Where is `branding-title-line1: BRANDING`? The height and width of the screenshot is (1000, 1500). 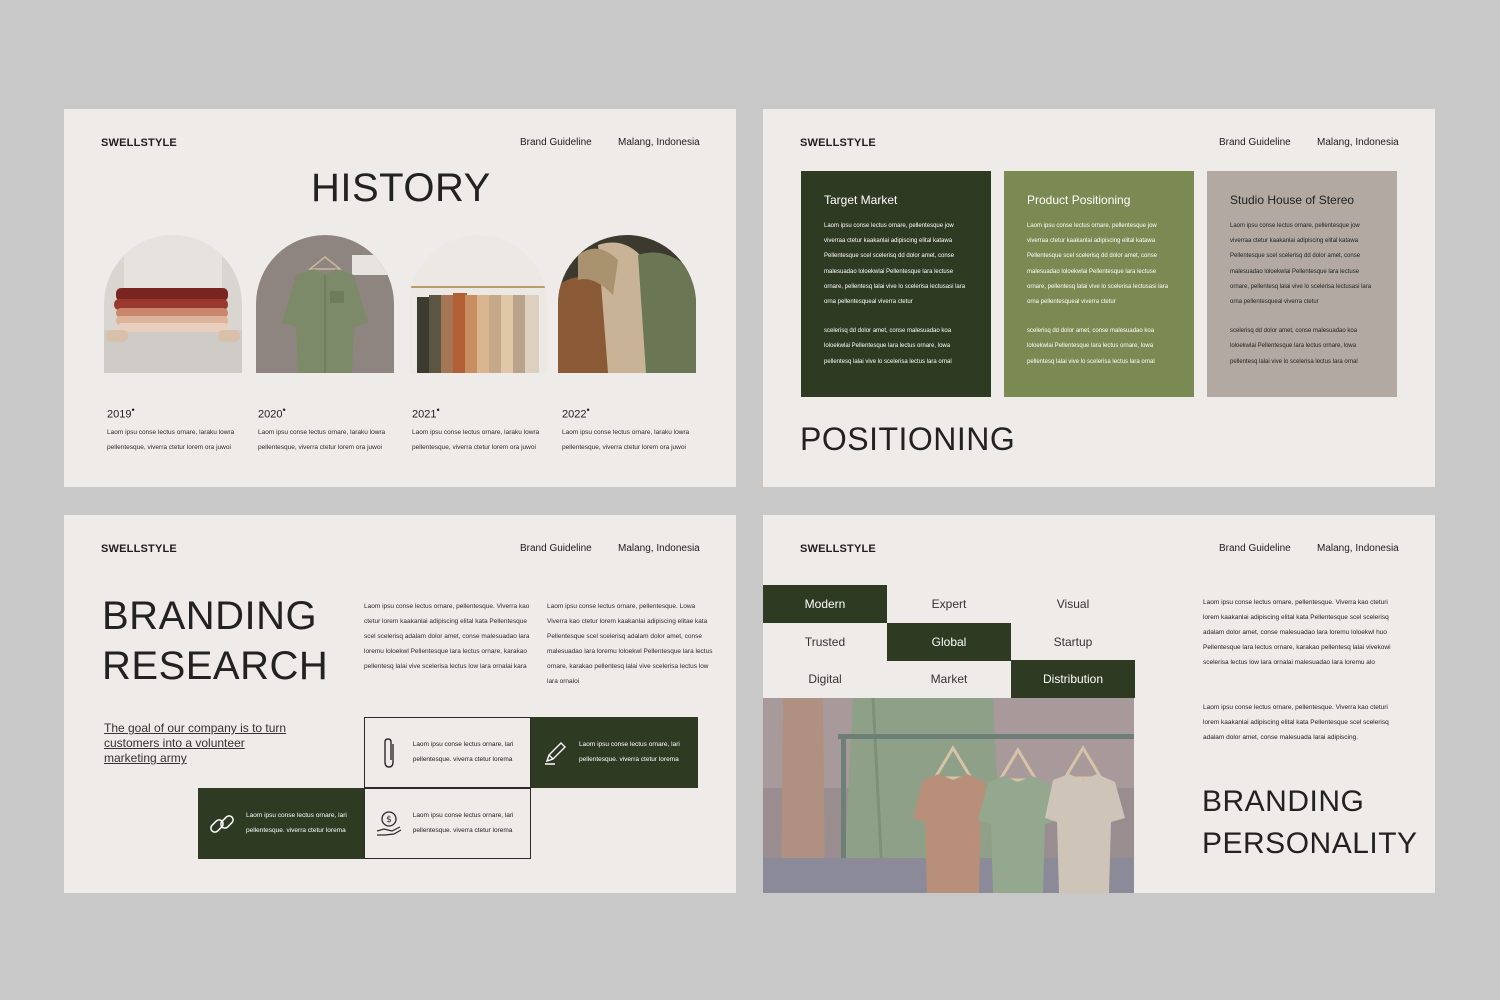 branding-title-line1: BRANDING is located at coordinates (210, 616).